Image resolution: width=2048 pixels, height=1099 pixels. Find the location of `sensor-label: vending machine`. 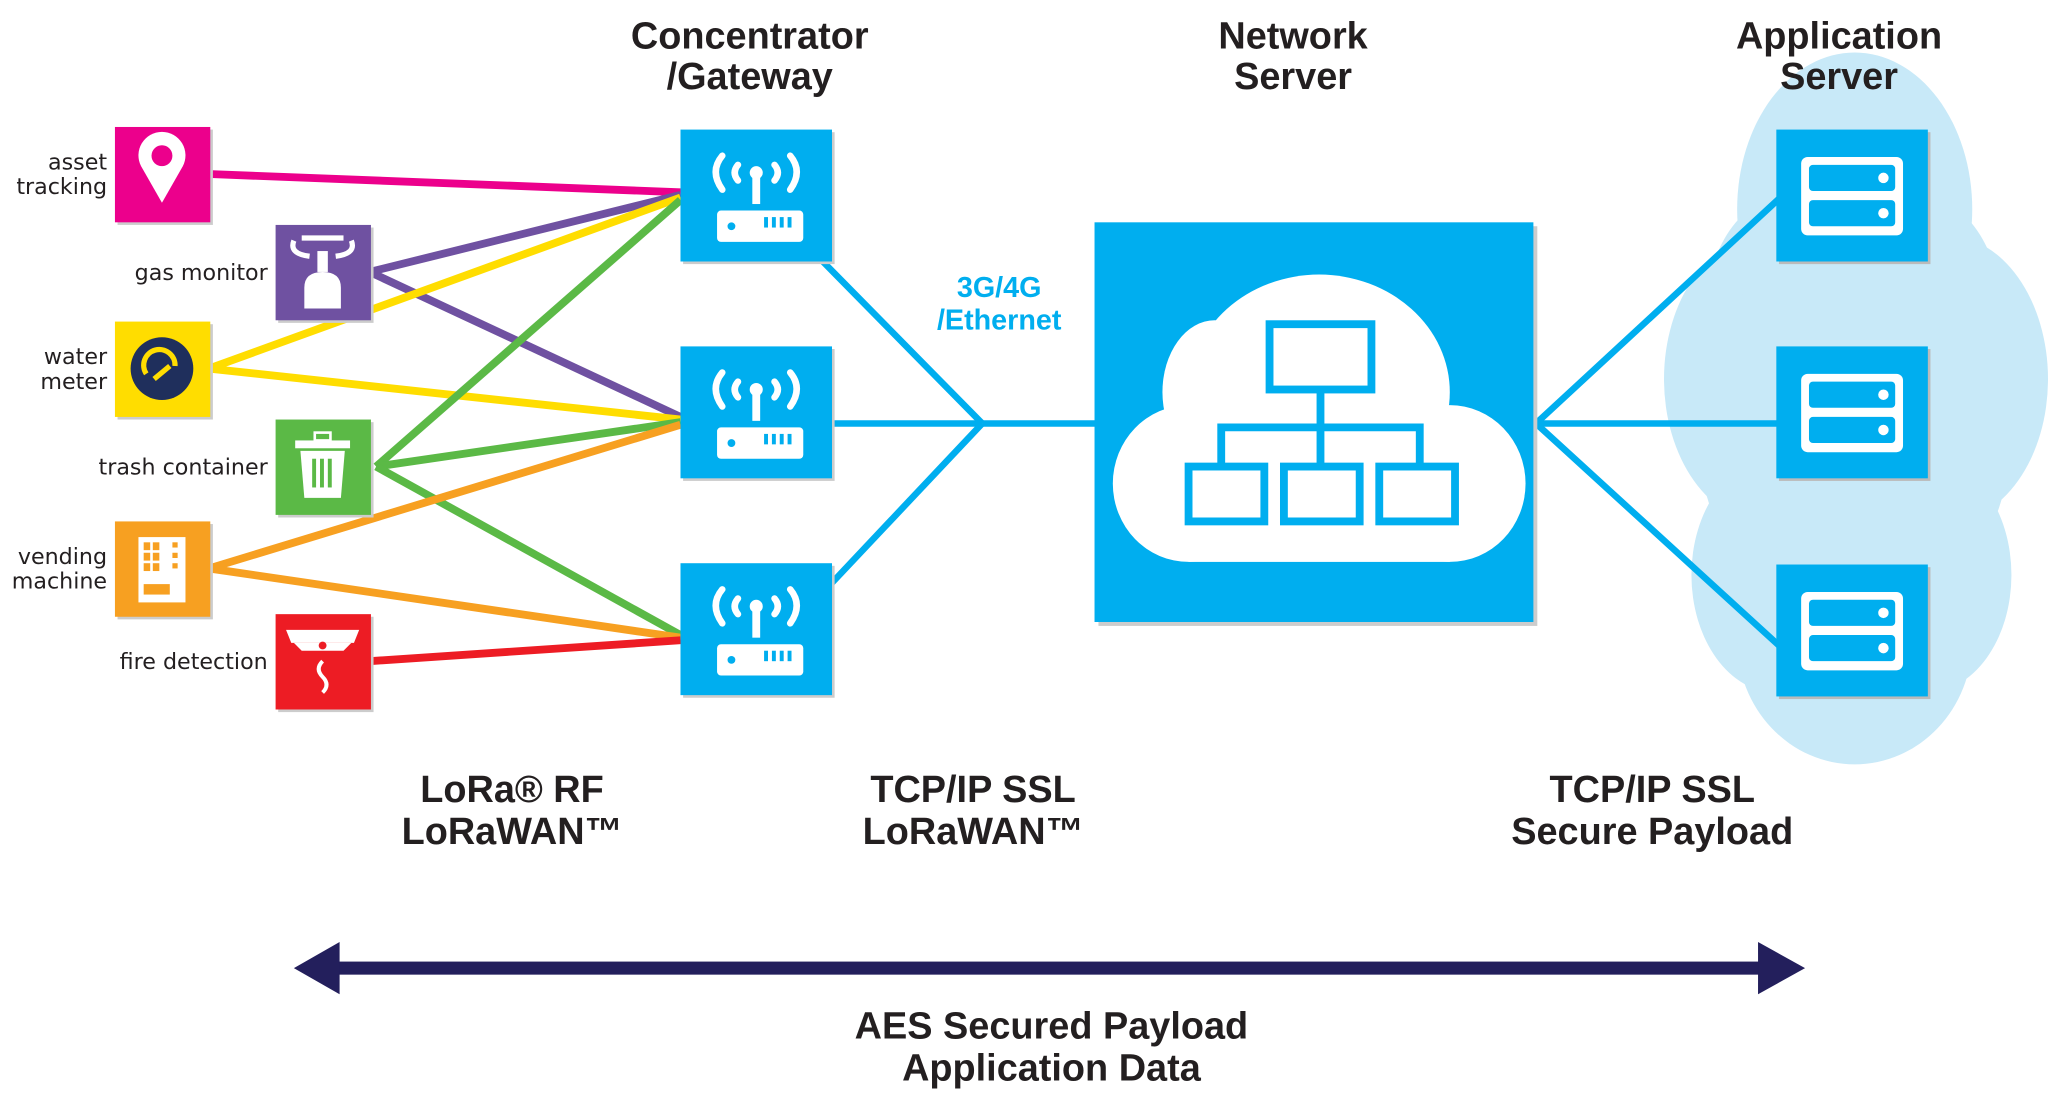

sensor-label: vending machine is located at coordinates (59, 569).